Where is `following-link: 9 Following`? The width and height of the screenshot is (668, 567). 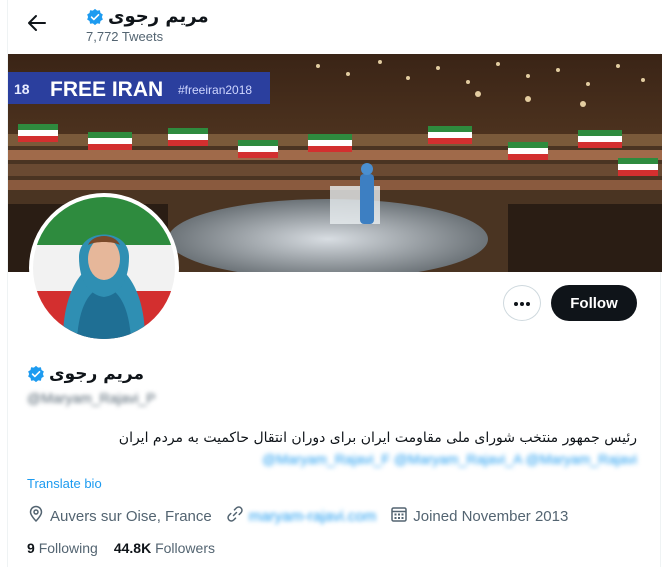
following-link: 9 Following is located at coordinates (62, 548).